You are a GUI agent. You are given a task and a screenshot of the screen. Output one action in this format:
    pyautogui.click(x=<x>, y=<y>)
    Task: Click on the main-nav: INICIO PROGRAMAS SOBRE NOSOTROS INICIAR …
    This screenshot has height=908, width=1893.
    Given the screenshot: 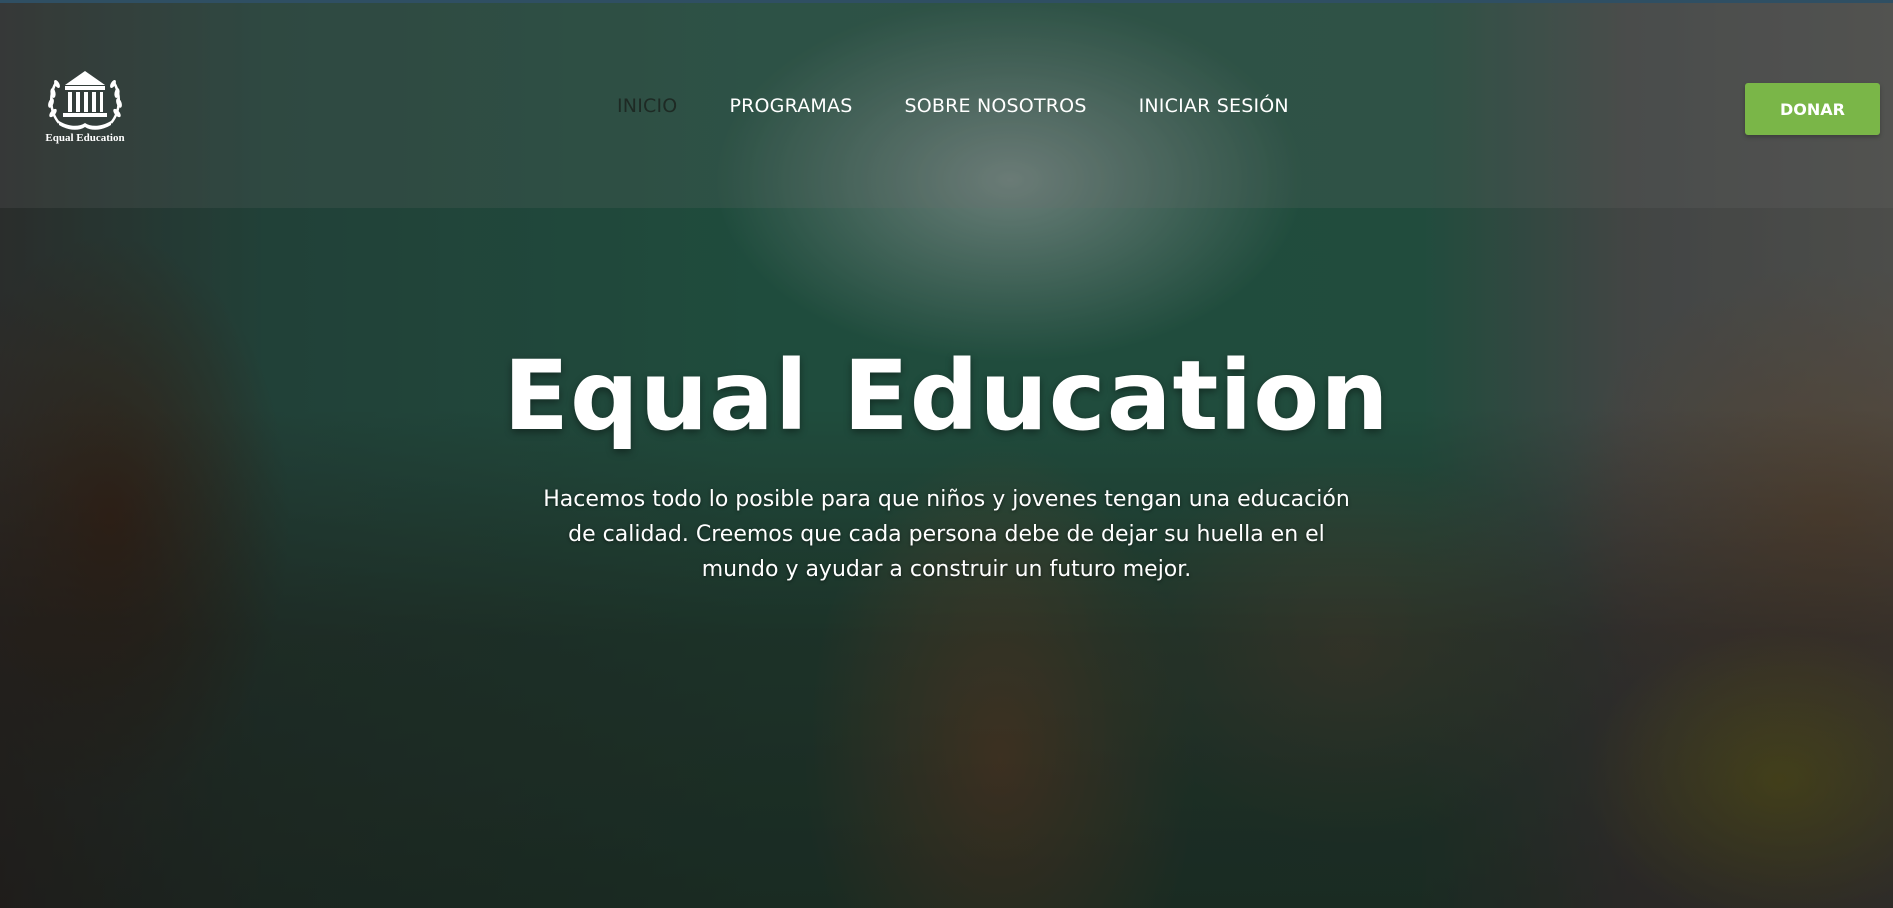 What is the action you would take?
    pyautogui.click(x=953, y=106)
    